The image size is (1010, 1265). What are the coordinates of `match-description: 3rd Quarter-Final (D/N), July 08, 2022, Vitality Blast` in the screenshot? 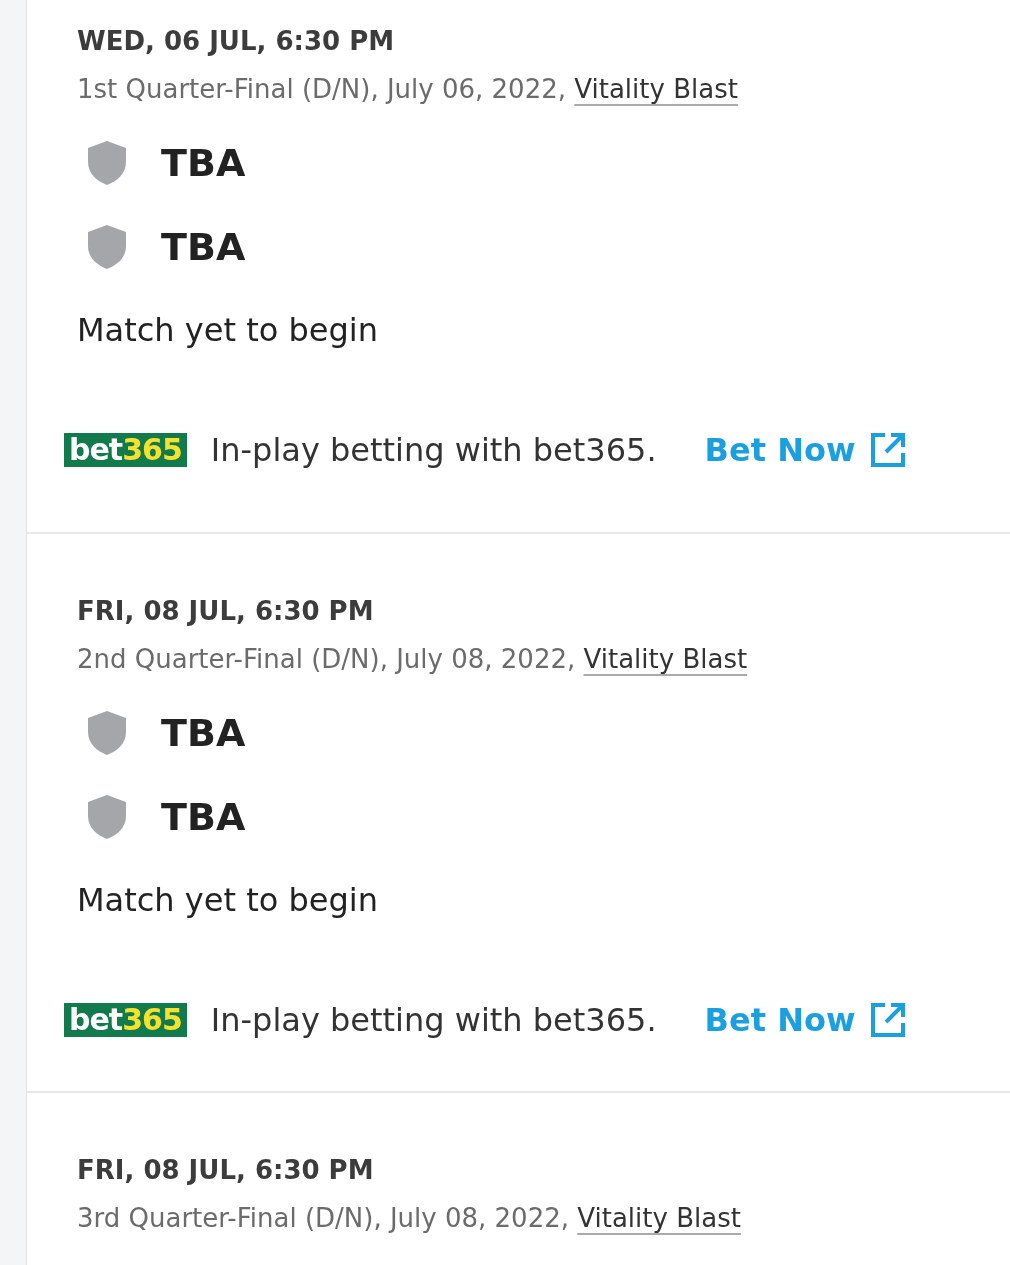 It's located at (409, 1218).